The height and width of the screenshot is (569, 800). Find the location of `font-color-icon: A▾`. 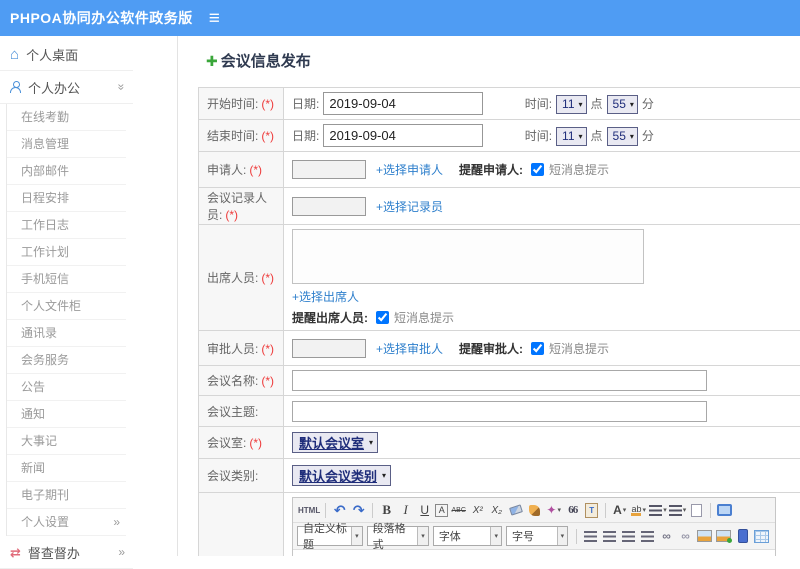

font-color-icon: A▾ is located at coordinates (619, 510).